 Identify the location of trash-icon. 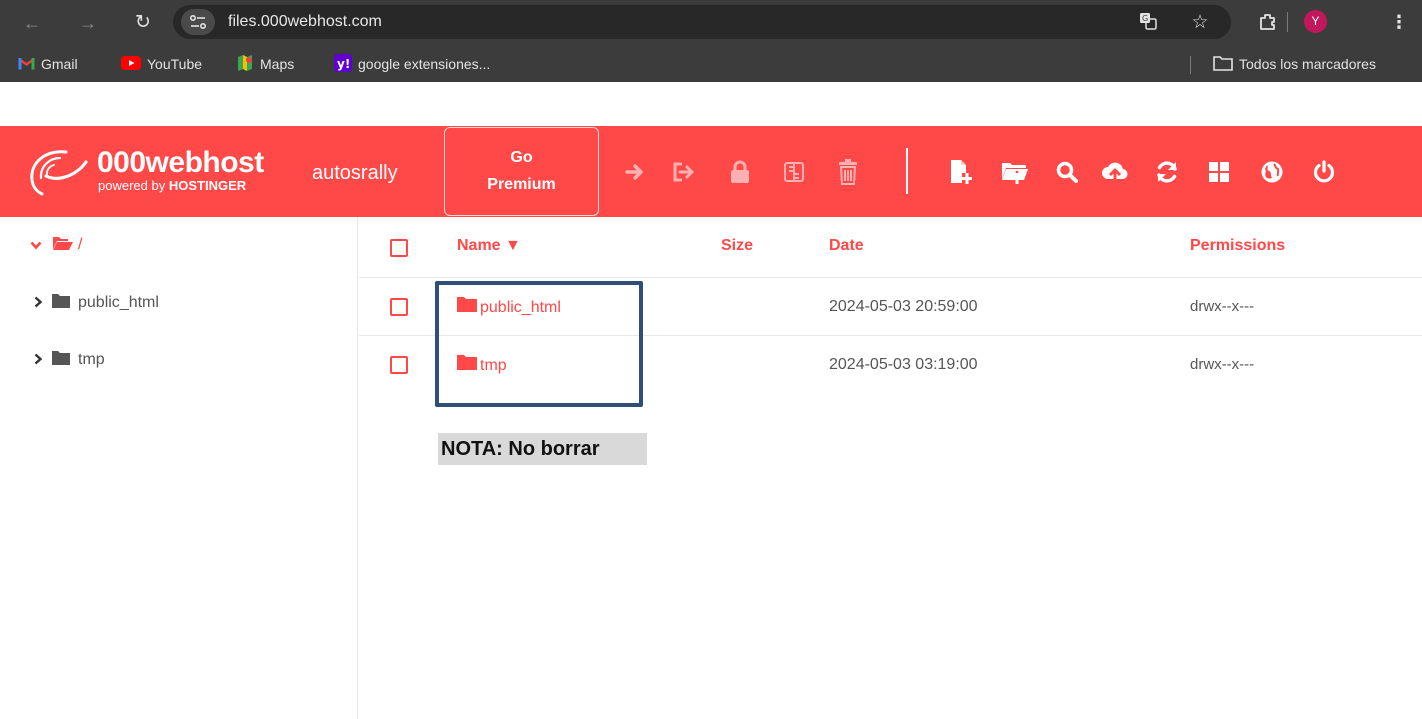
(848, 172).